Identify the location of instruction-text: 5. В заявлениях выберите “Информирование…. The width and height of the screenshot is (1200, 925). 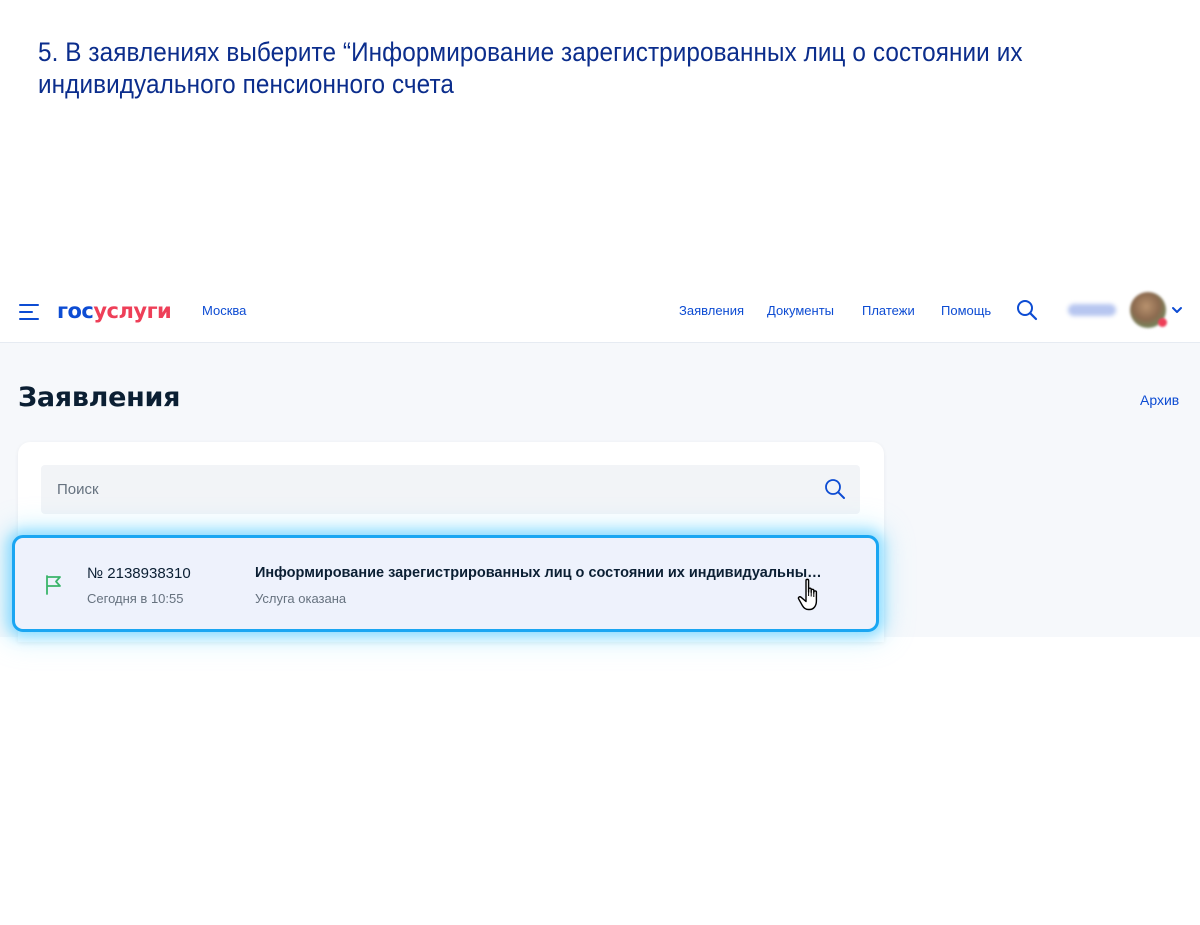
(530, 68).